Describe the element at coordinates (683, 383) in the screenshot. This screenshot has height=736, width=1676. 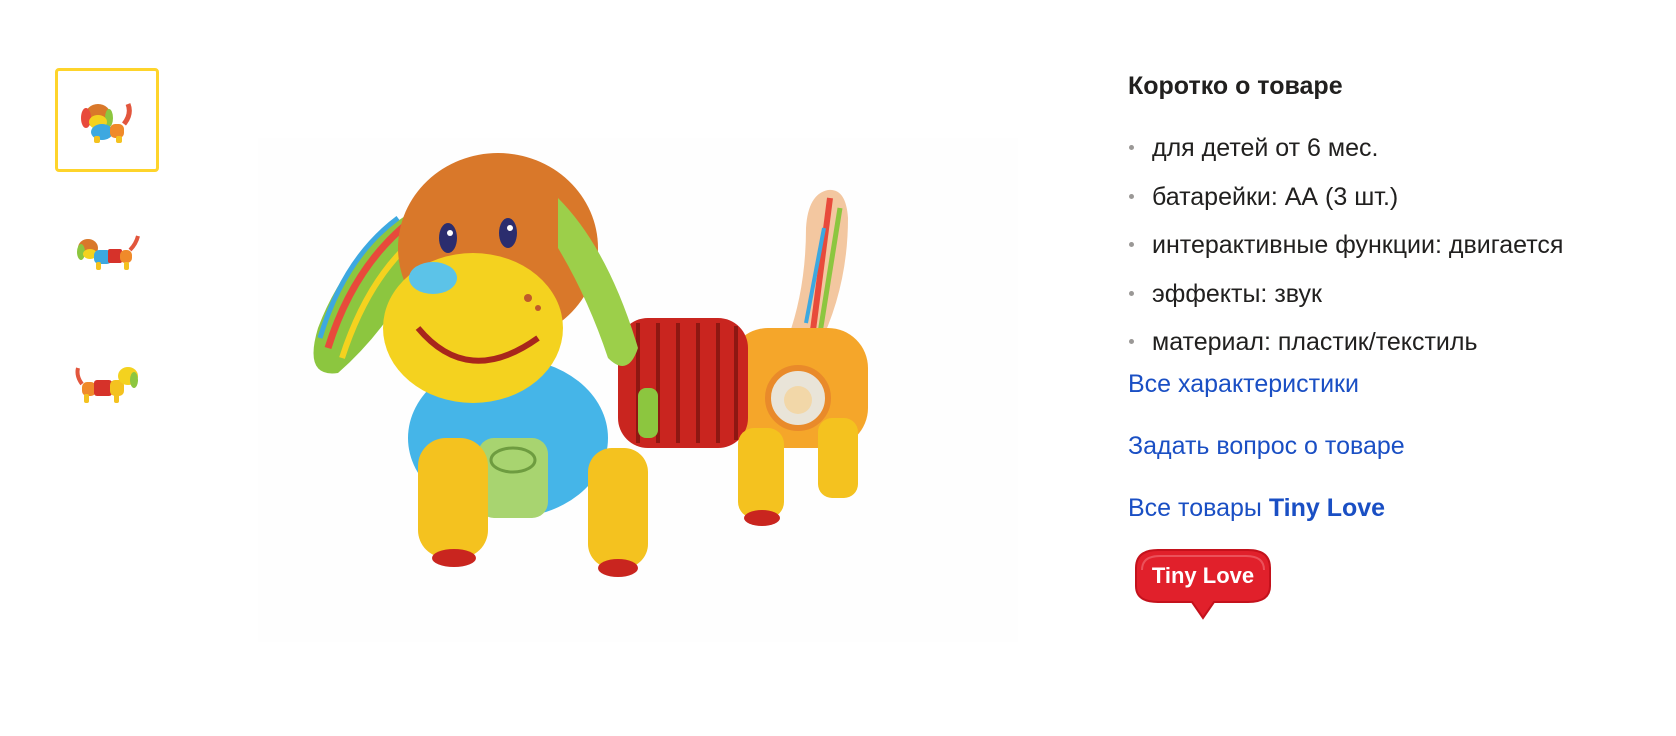
I see `accordion-body` at that location.